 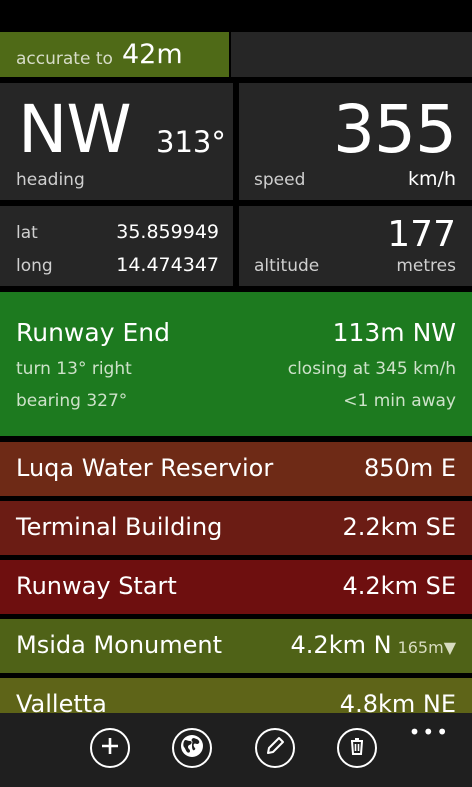 What do you see at coordinates (399, 586) in the screenshot?
I see `waypoint-distance: 4.2km SE` at bounding box center [399, 586].